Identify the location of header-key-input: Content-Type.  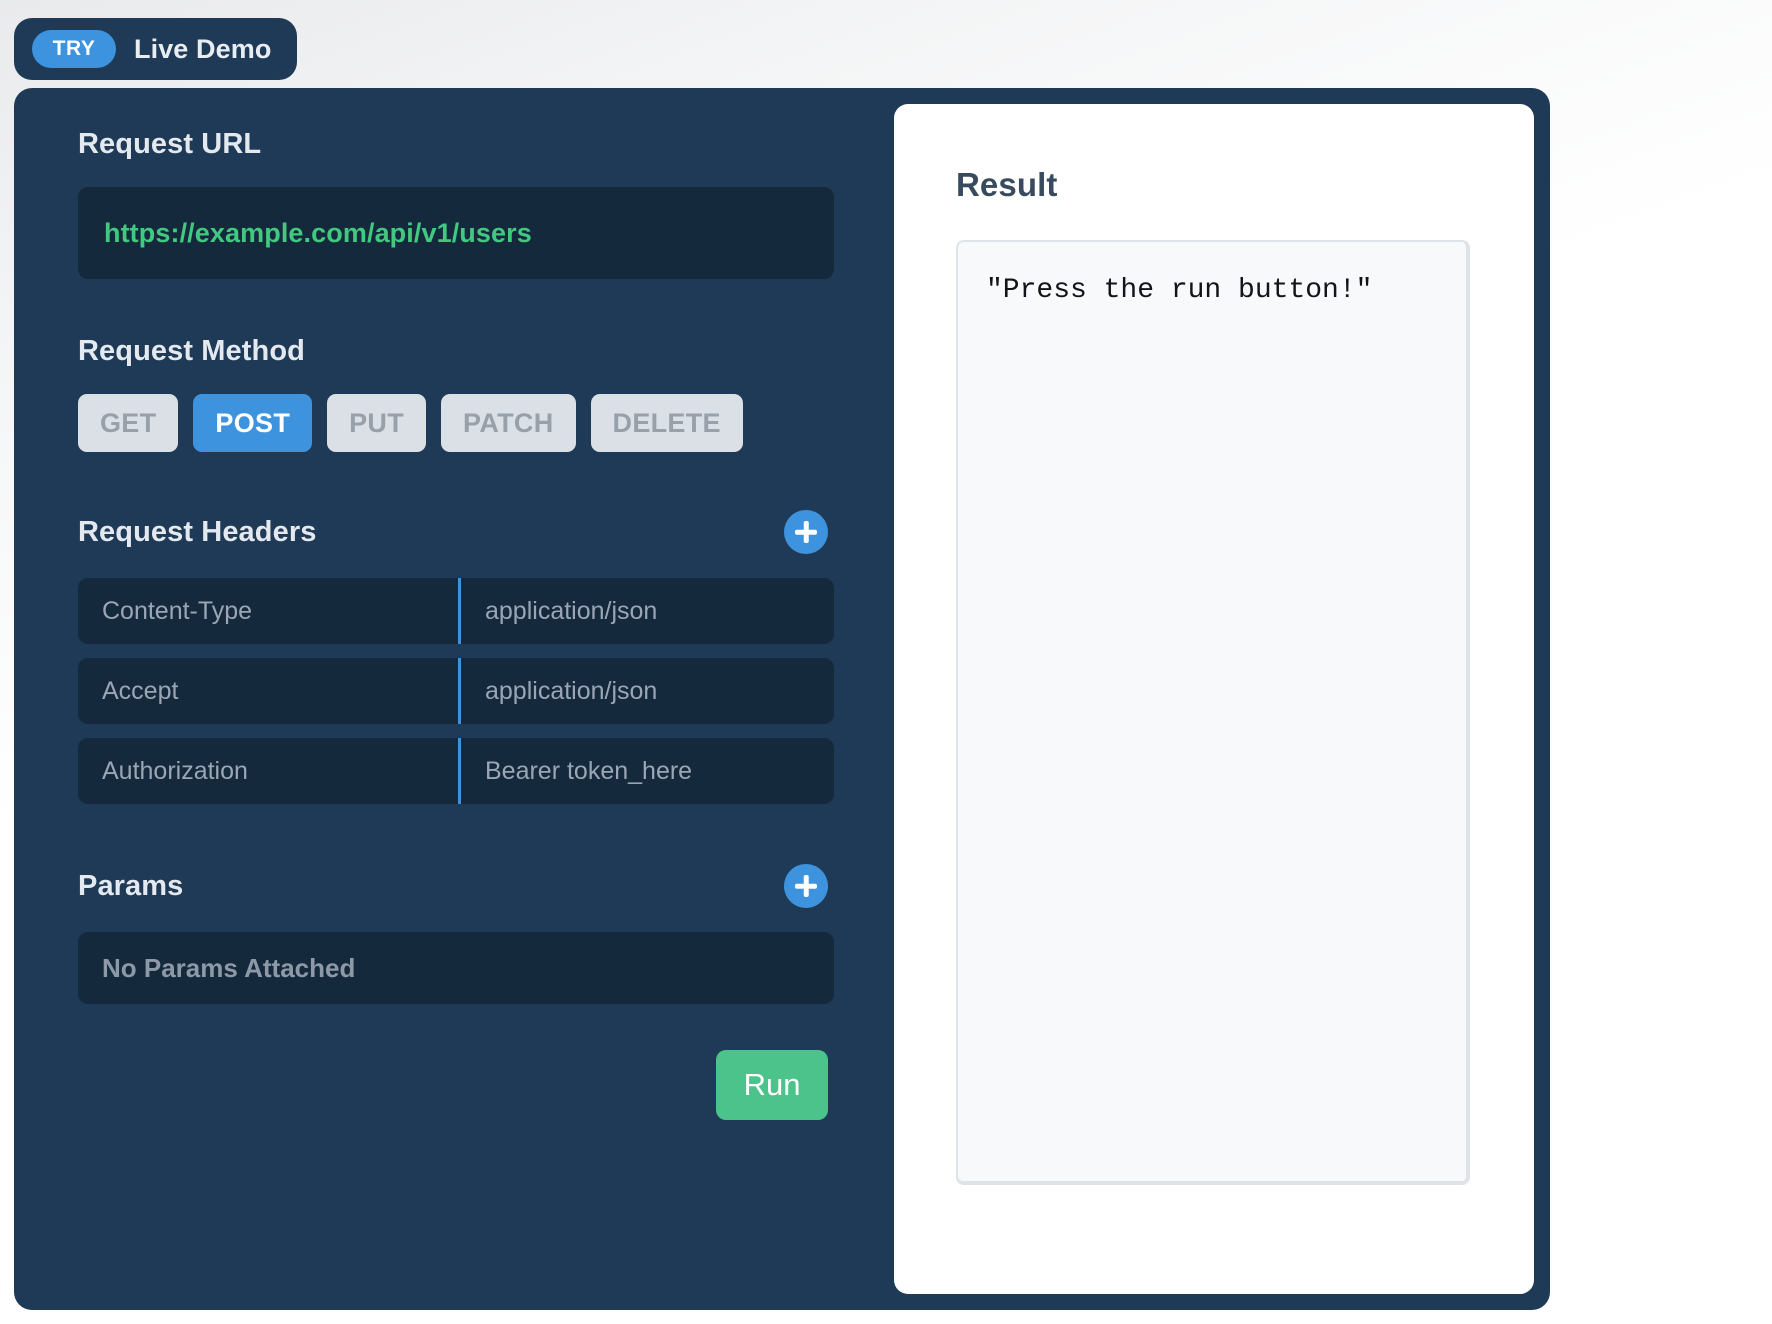
(269, 611).